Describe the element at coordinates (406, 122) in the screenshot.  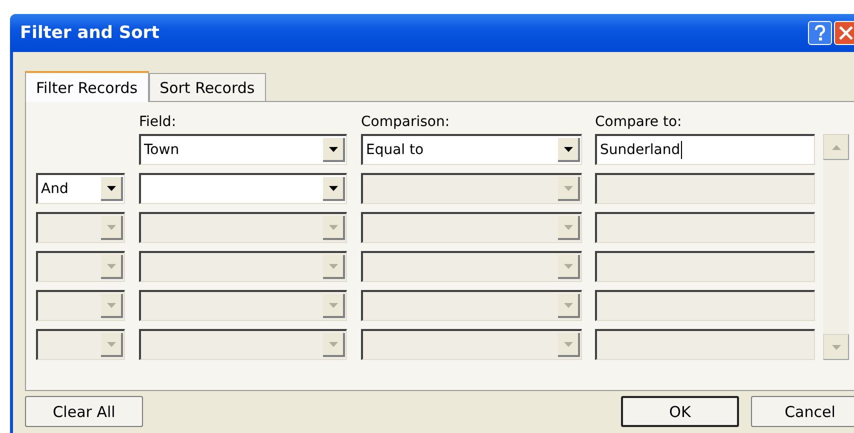
I see `column-label: Comparison:` at that location.